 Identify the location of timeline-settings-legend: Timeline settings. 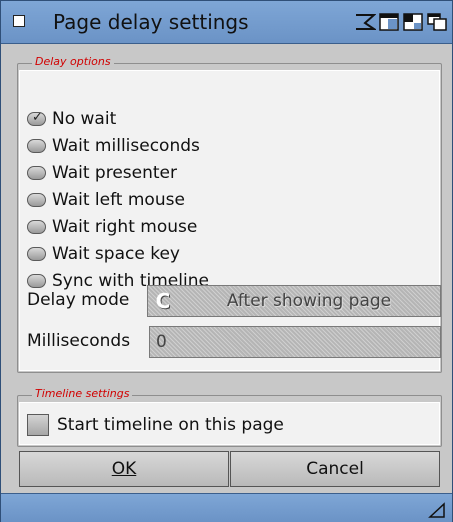
(82, 393).